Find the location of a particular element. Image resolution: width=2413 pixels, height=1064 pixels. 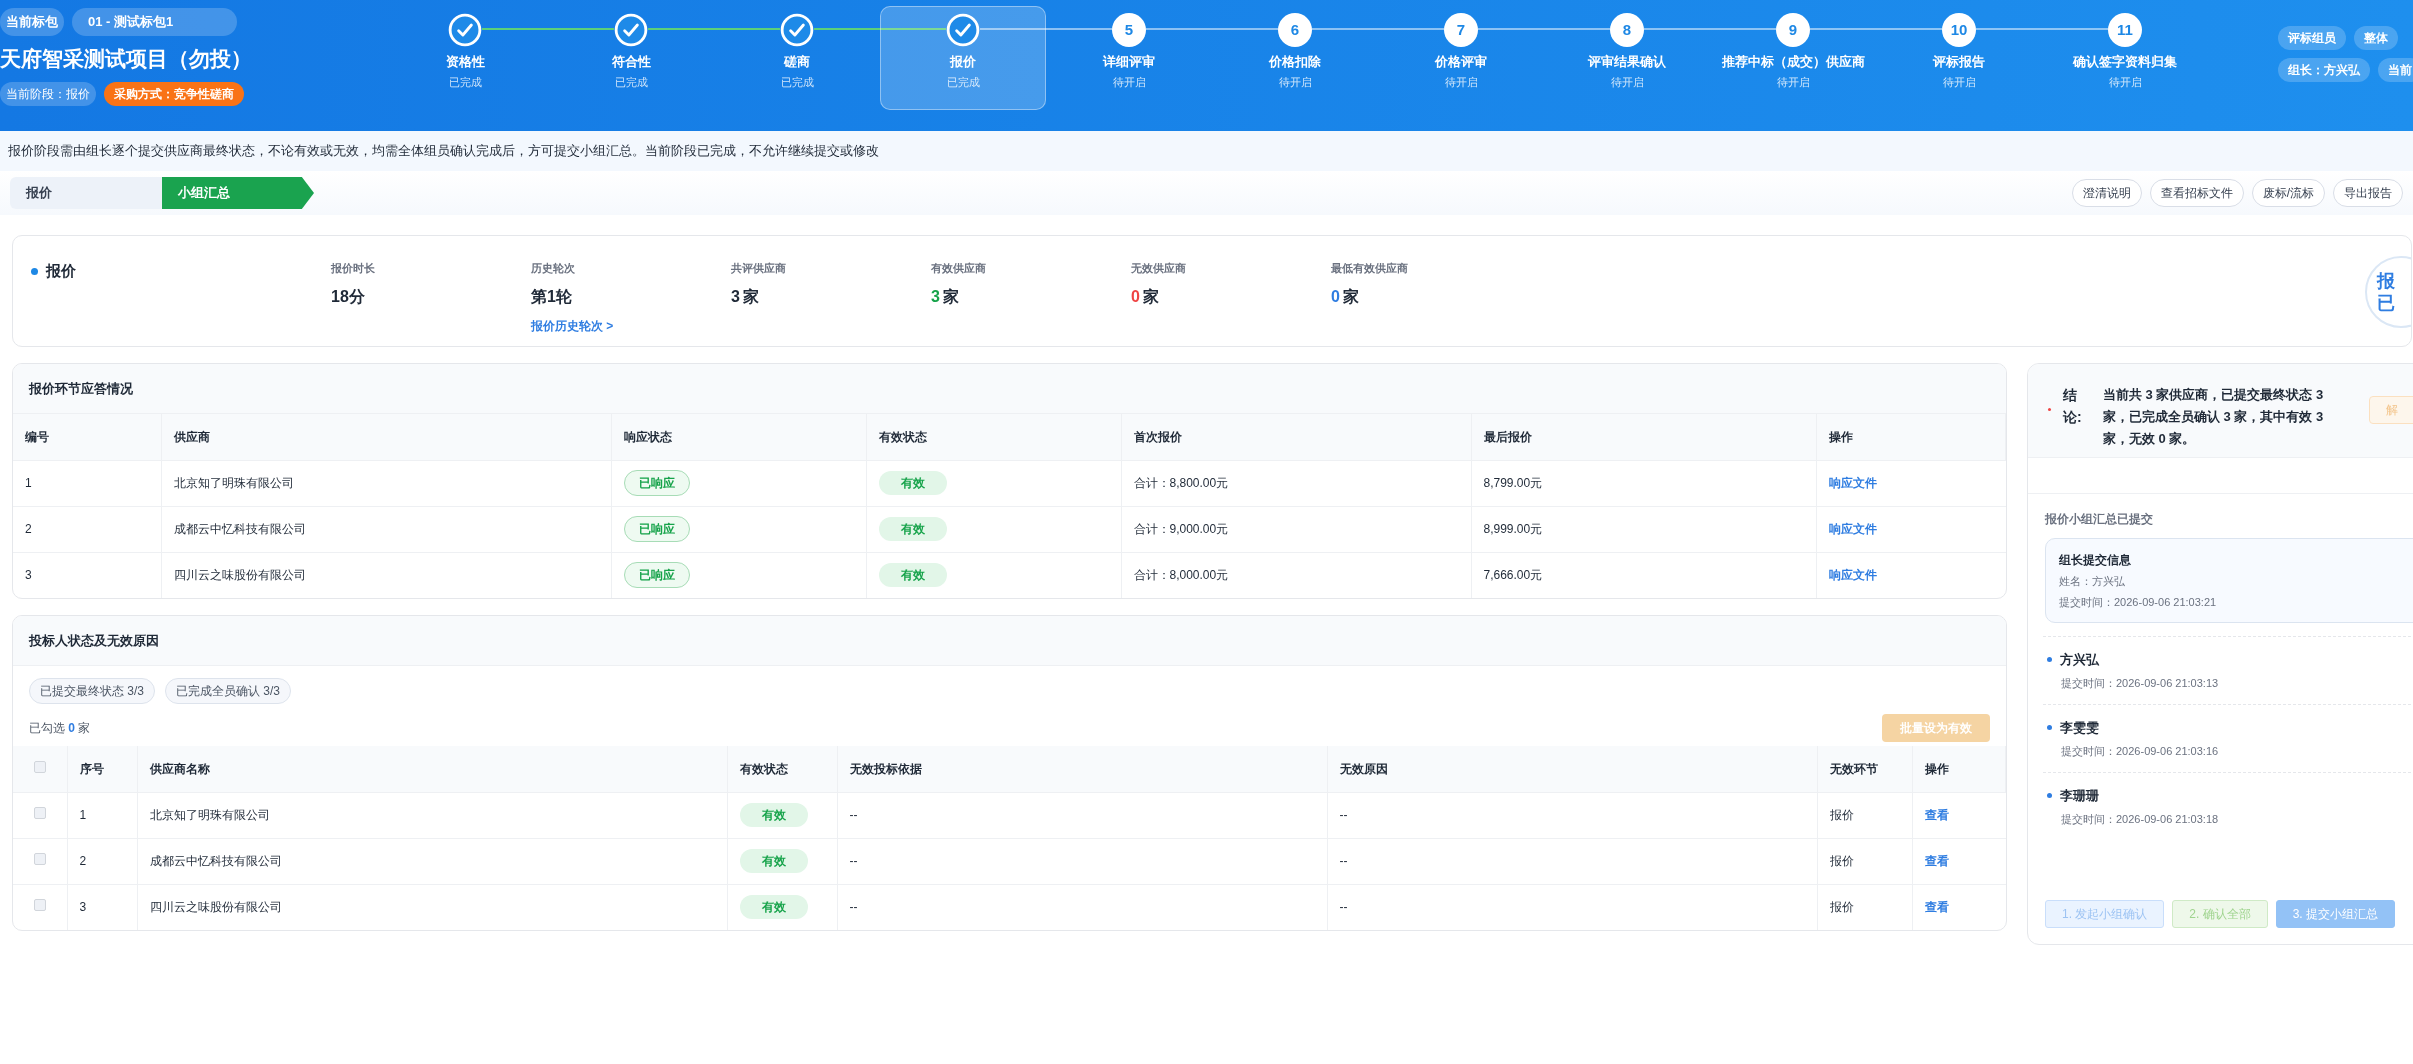

step-item: 6 价格扣除 待开启 is located at coordinates (1295, 58).